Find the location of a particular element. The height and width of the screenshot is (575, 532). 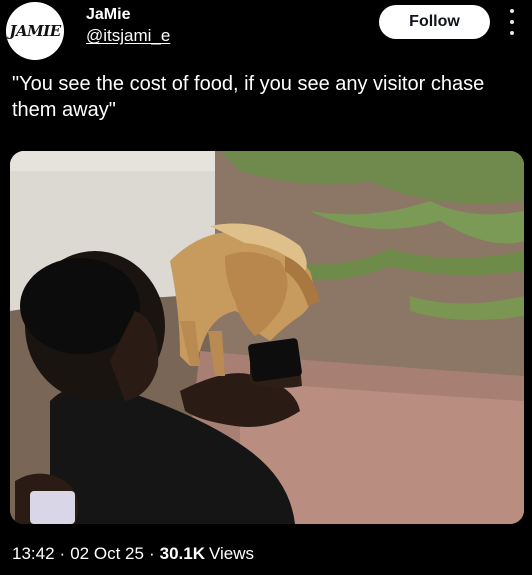

post-time: 13:42 is located at coordinates (33, 553).